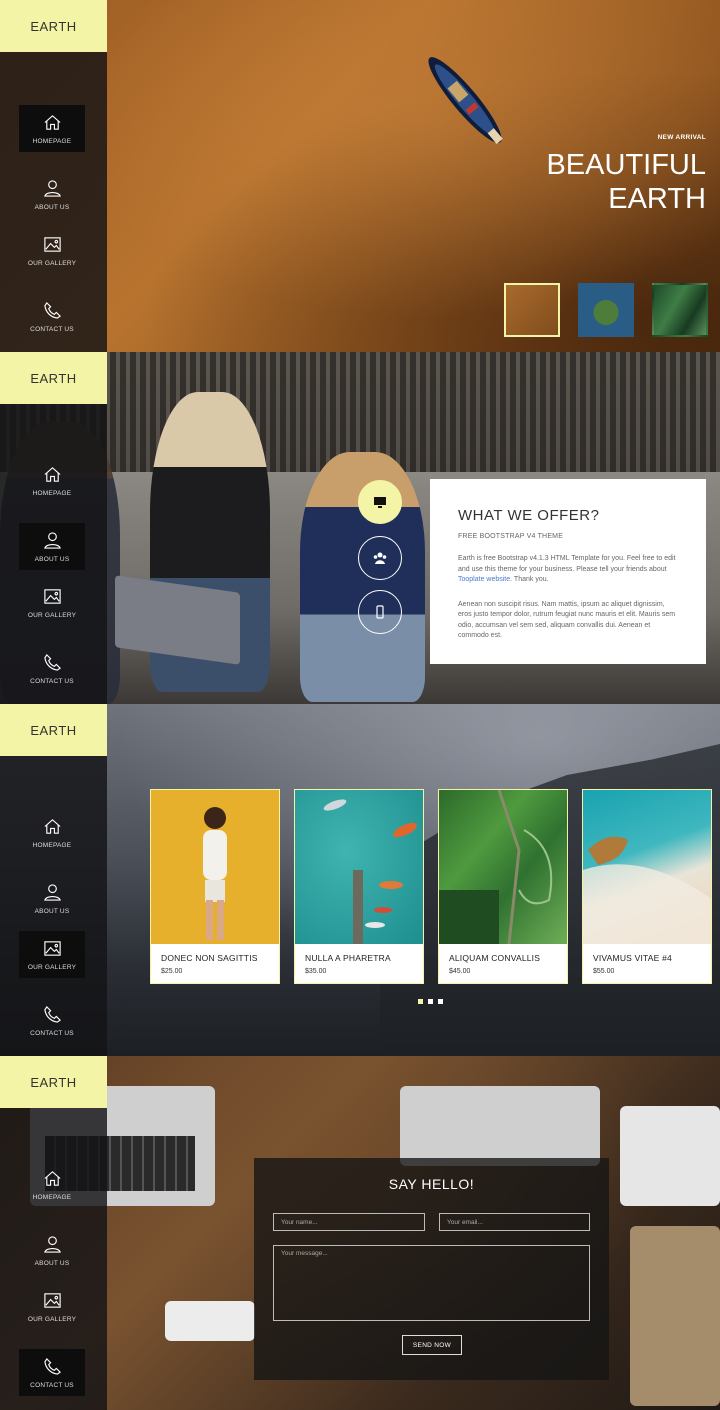 The width and height of the screenshot is (720, 1410). I want to click on card-title: VIVAMUS VITAE #4, so click(632, 958).